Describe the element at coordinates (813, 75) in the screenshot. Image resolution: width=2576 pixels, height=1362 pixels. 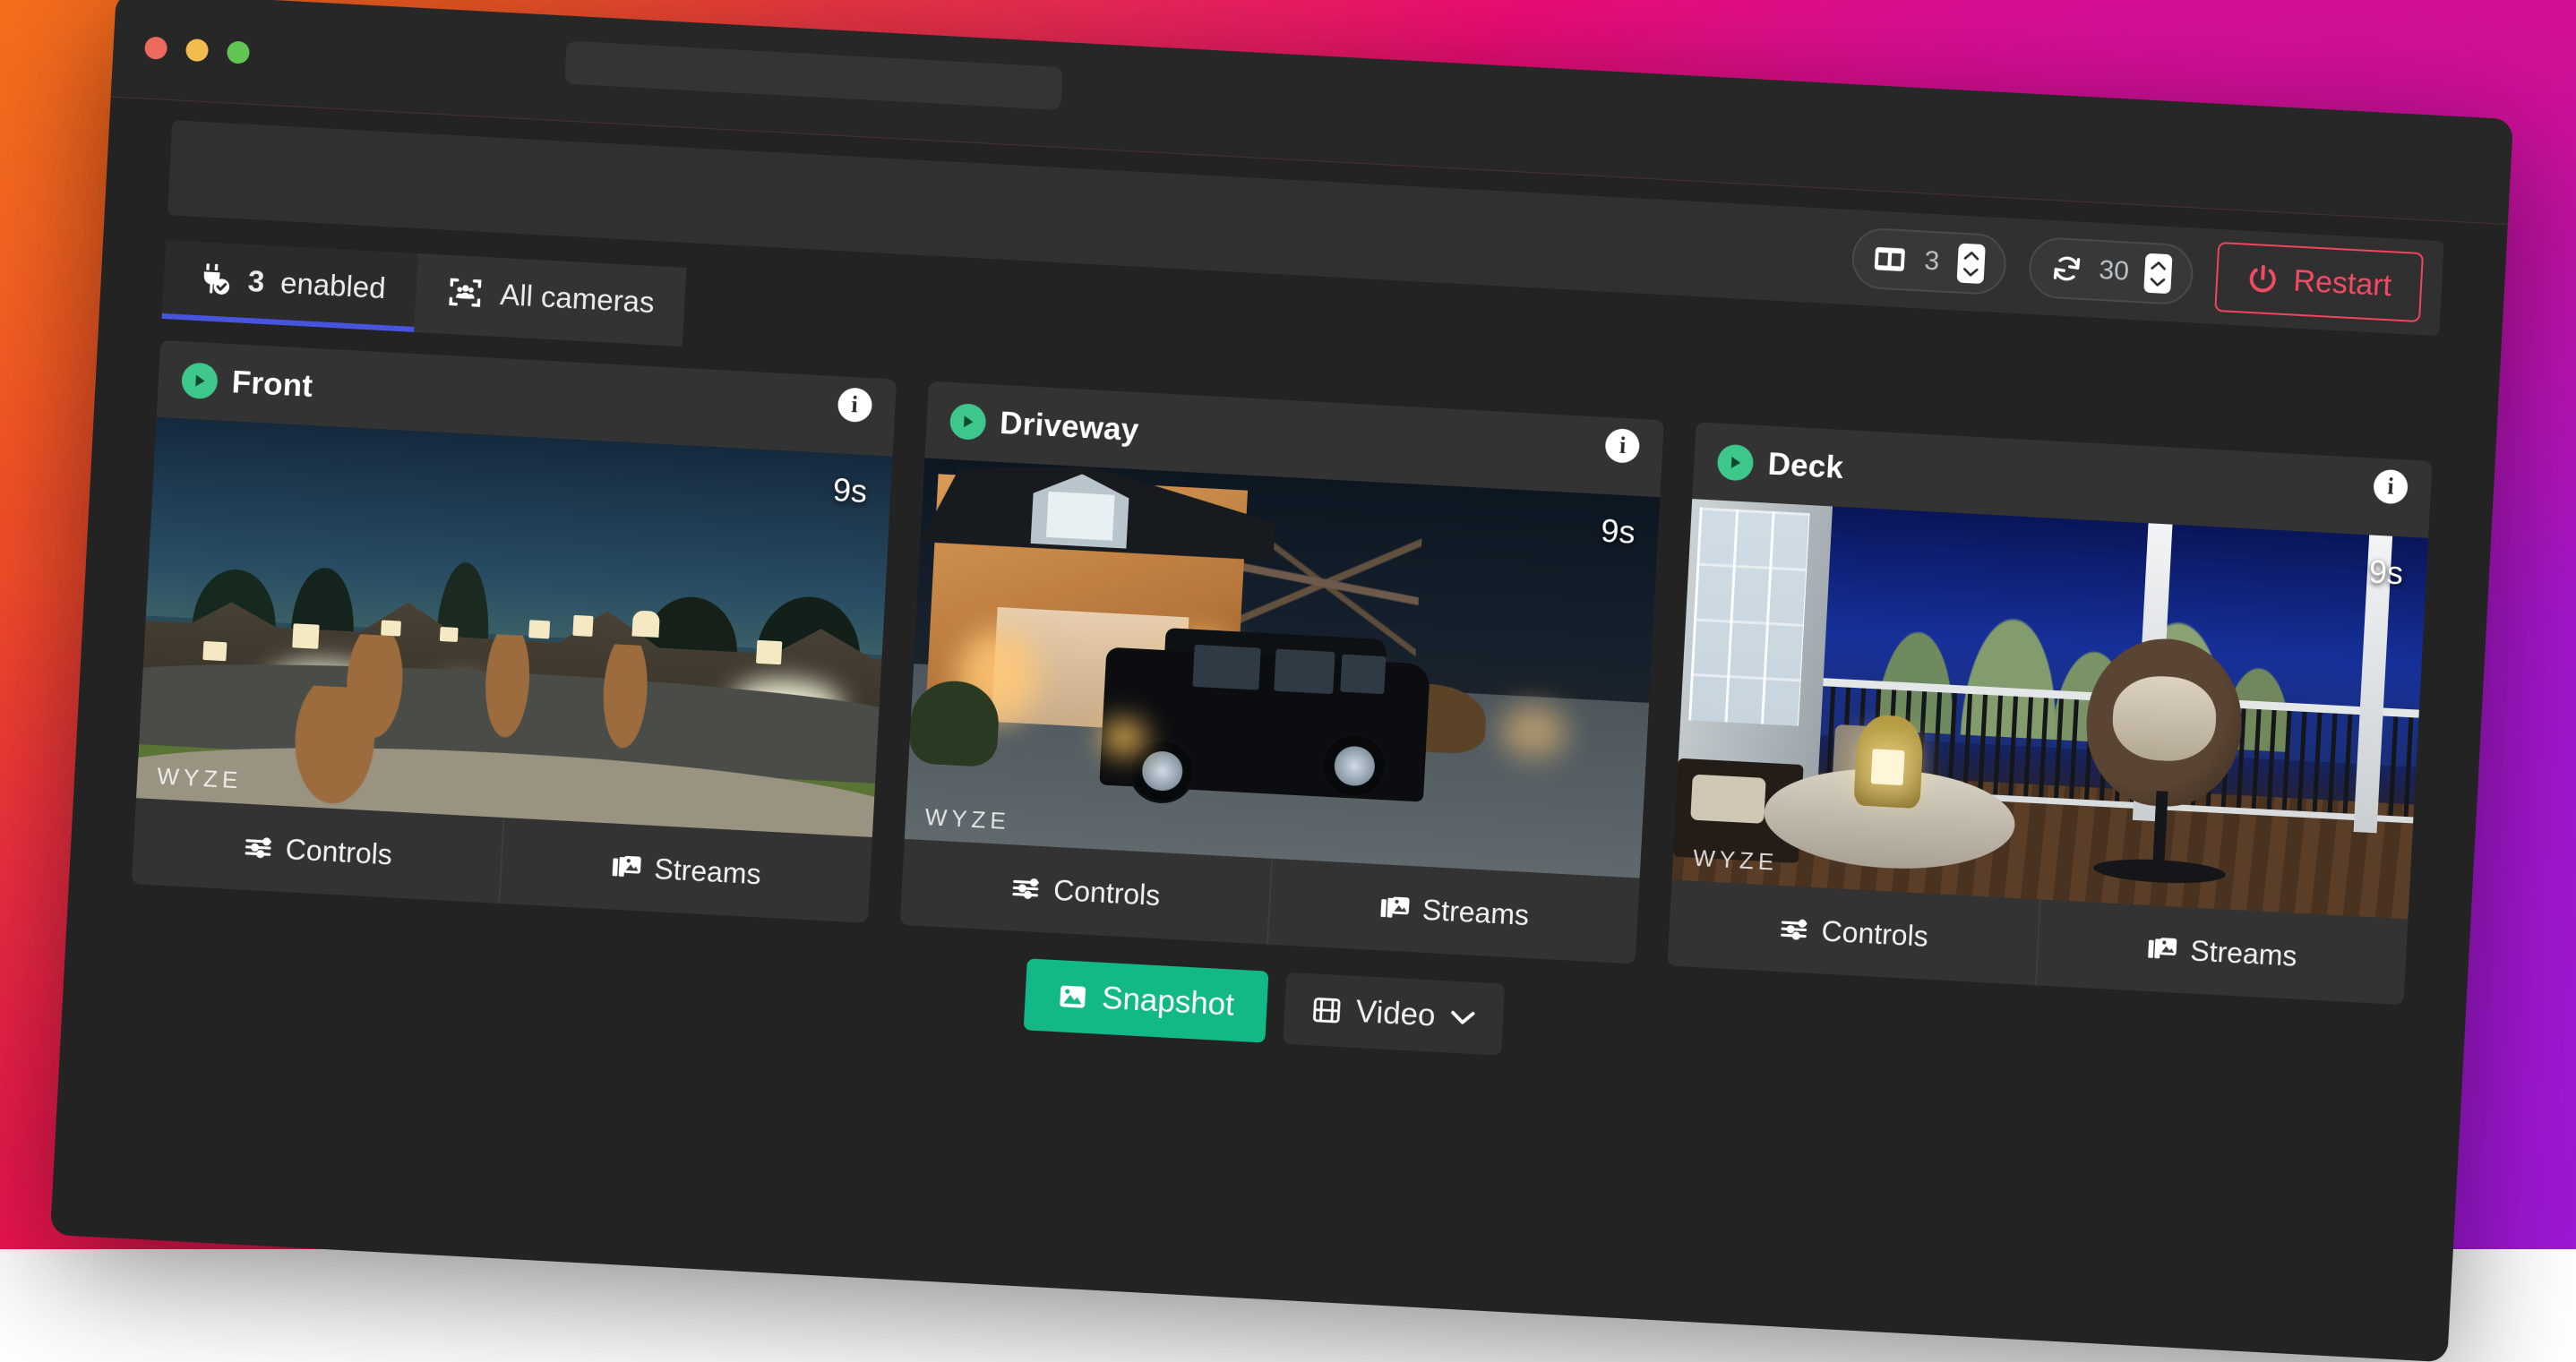
I see `address-bar-input` at that location.